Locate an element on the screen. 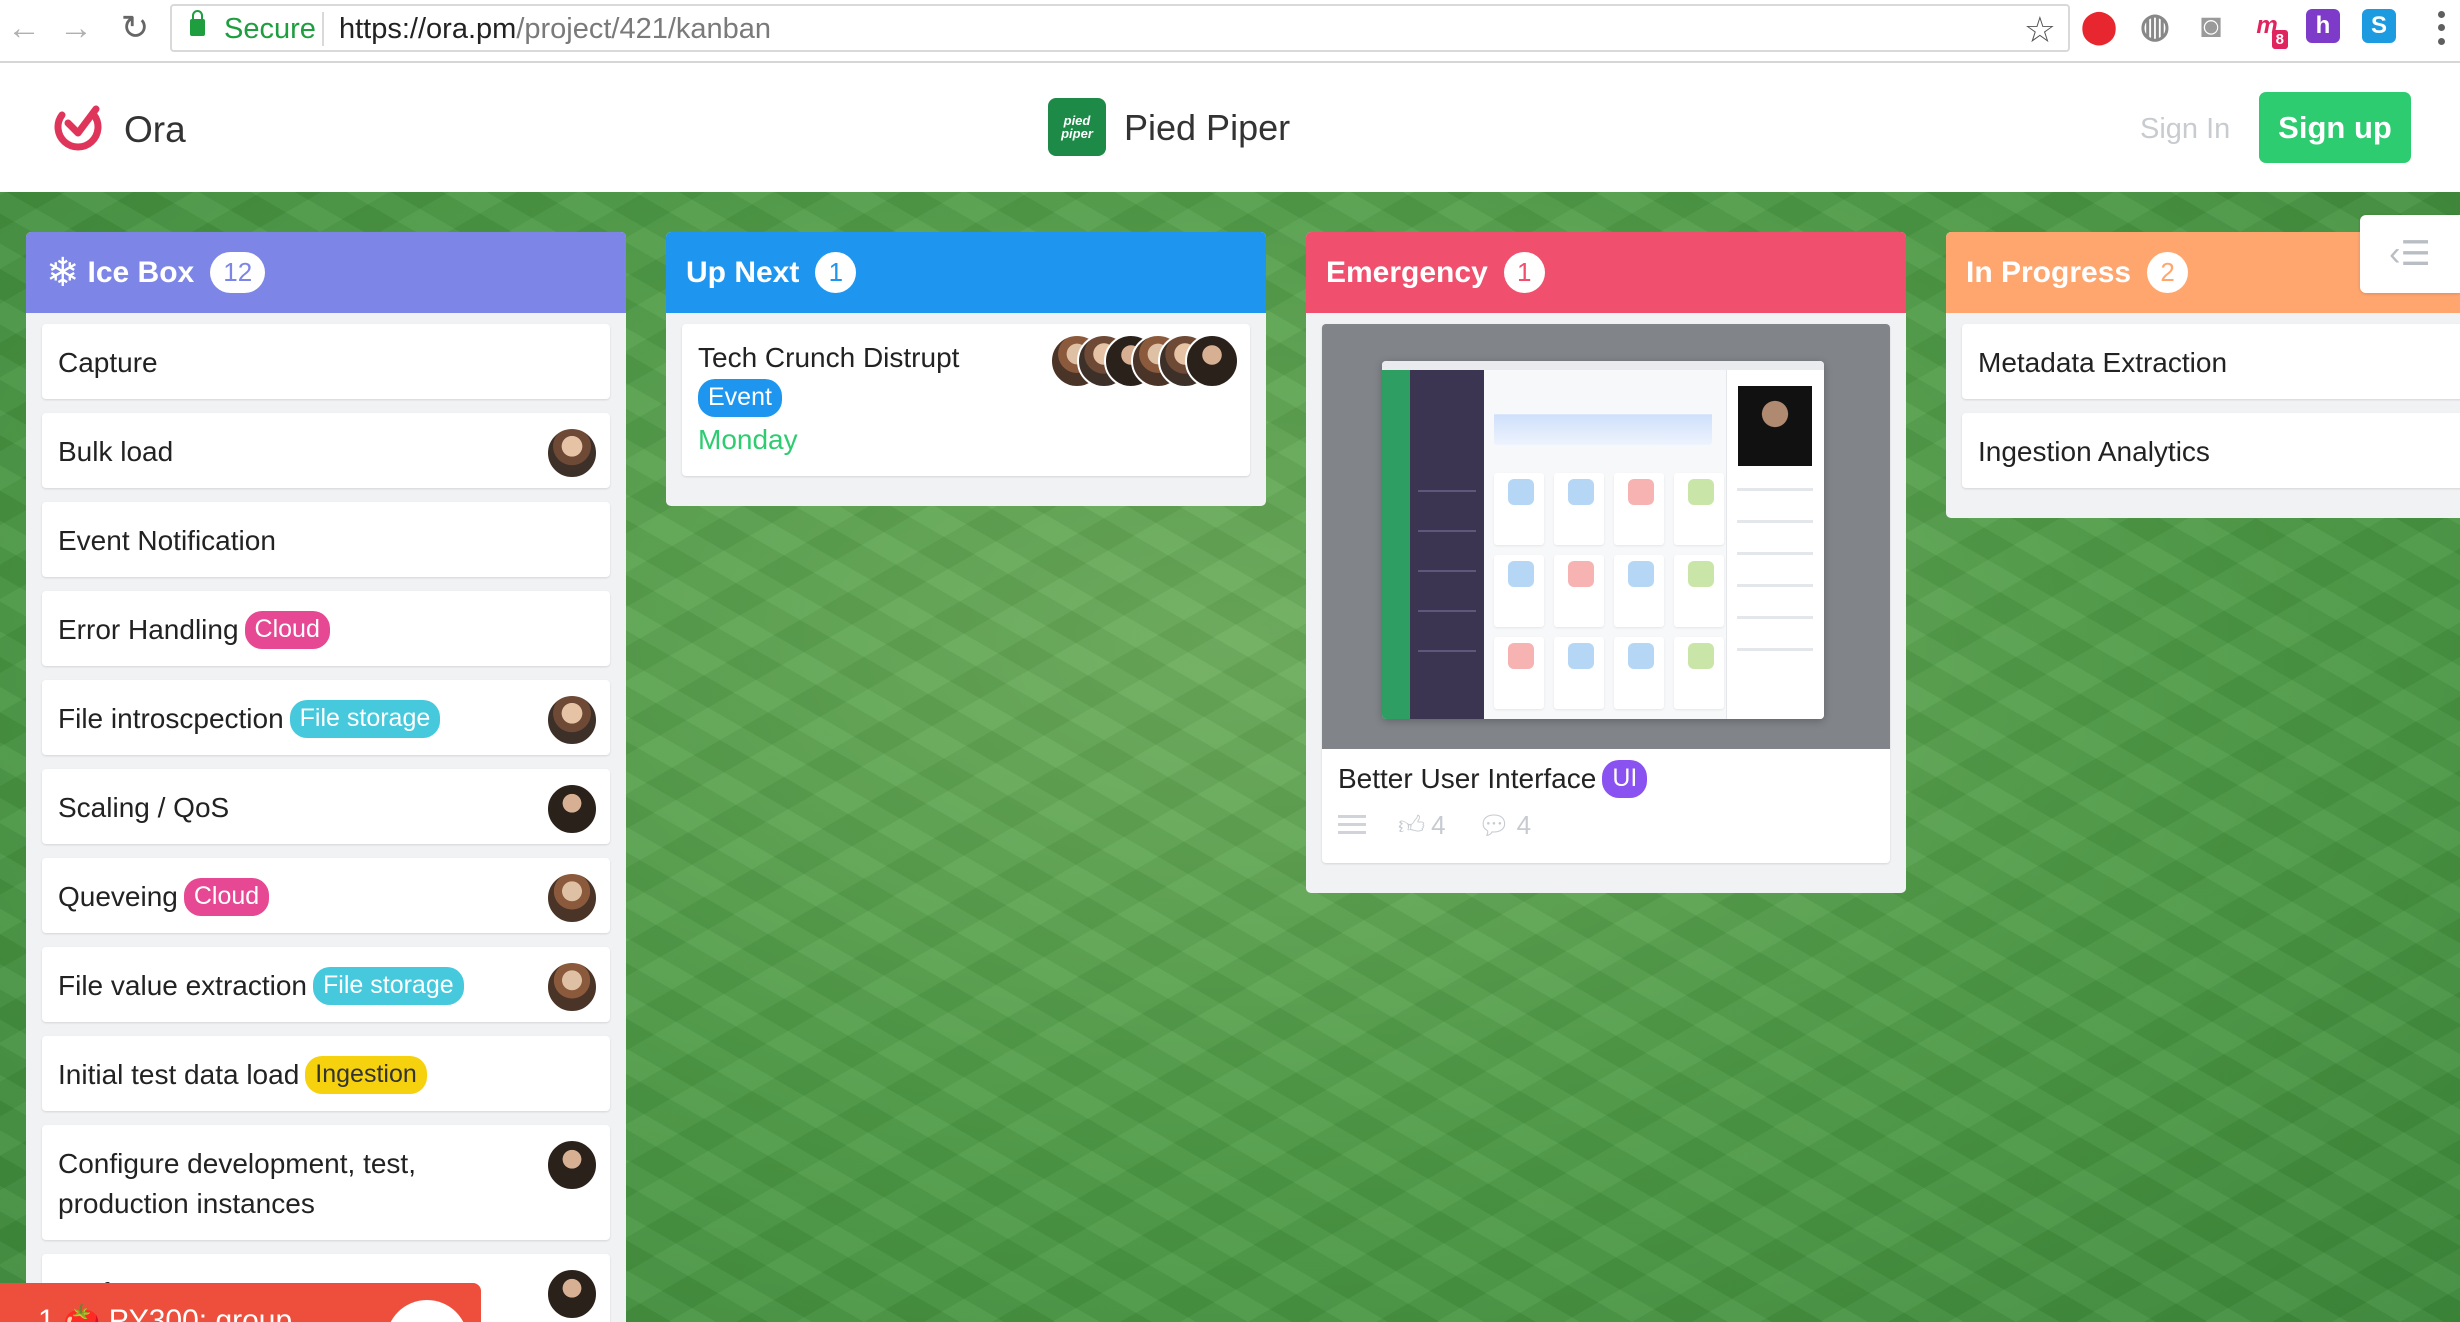  project-name: Pied Piper is located at coordinates (1207, 128).